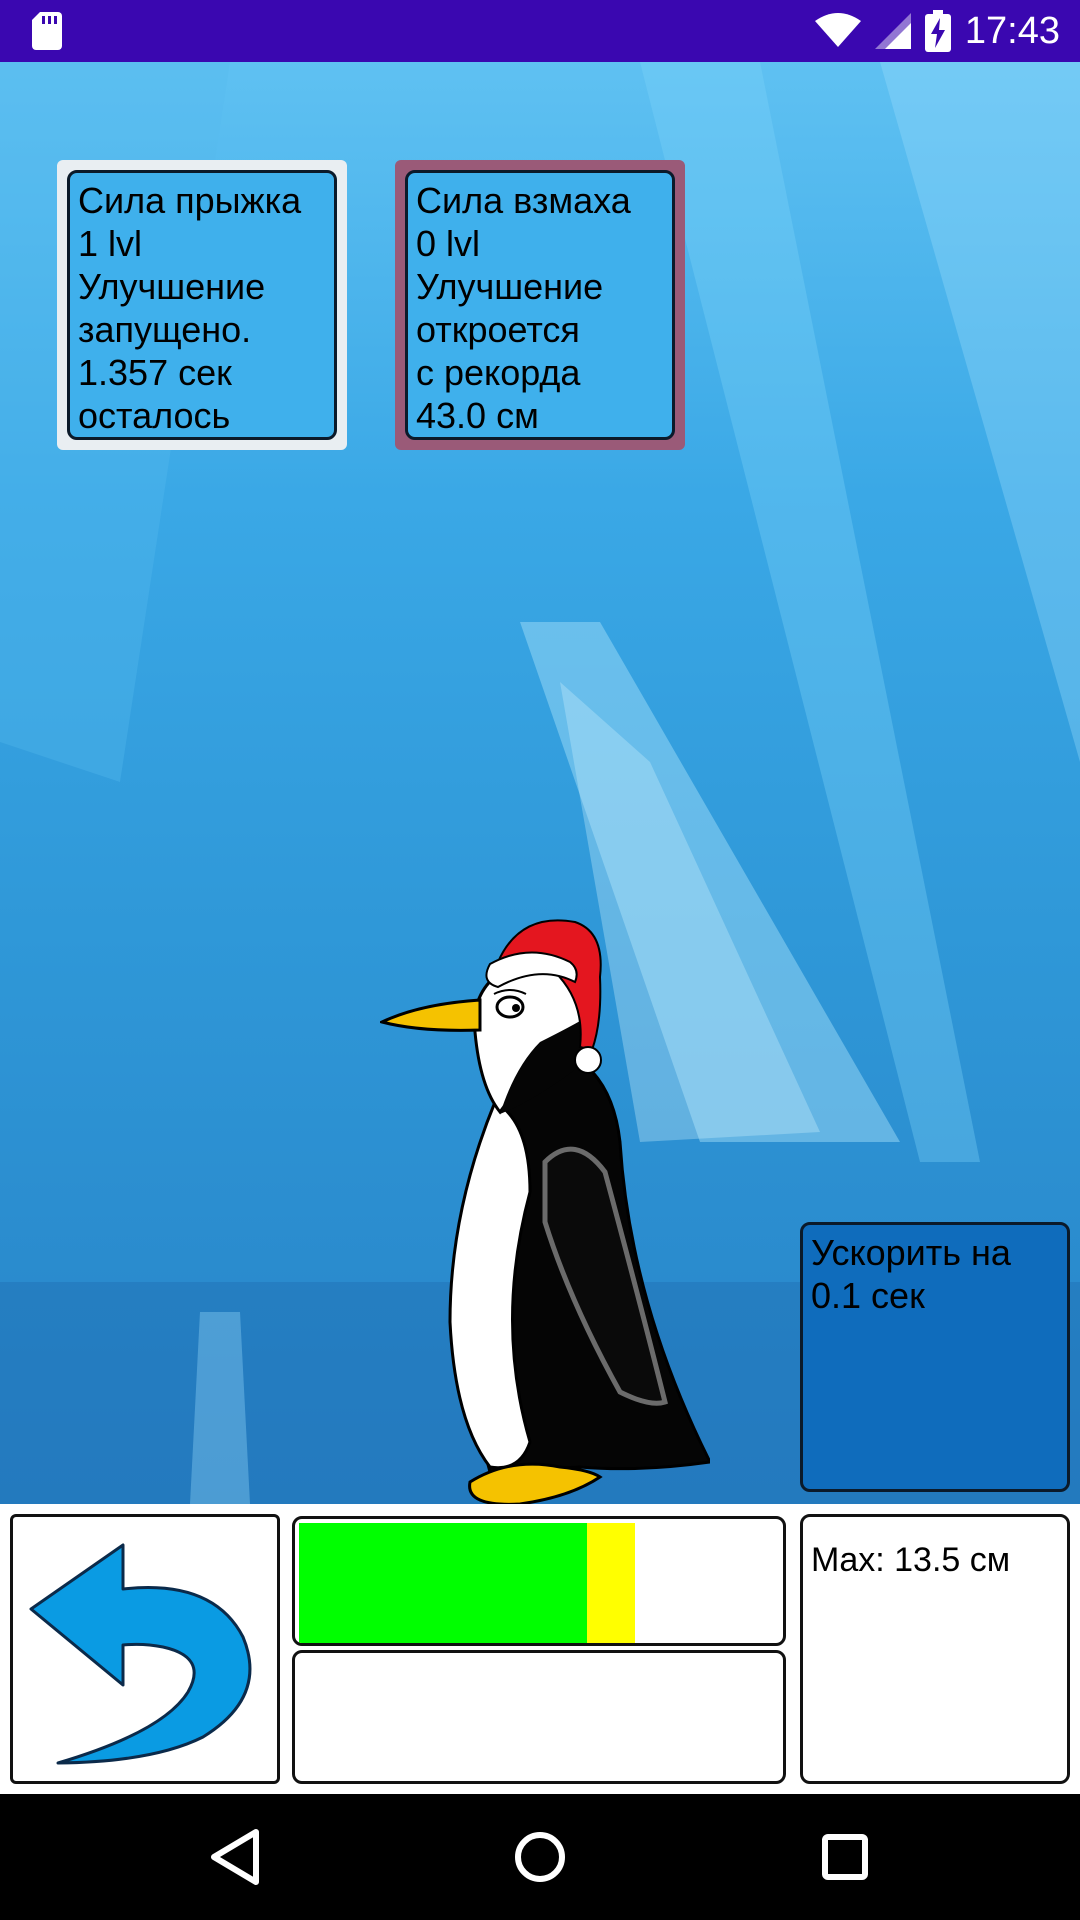 This screenshot has width=1080, height=1920. Describe the element at coordinates (523, 200) in the screenshot. I see `flap-title: Сила взмаха` at that location.